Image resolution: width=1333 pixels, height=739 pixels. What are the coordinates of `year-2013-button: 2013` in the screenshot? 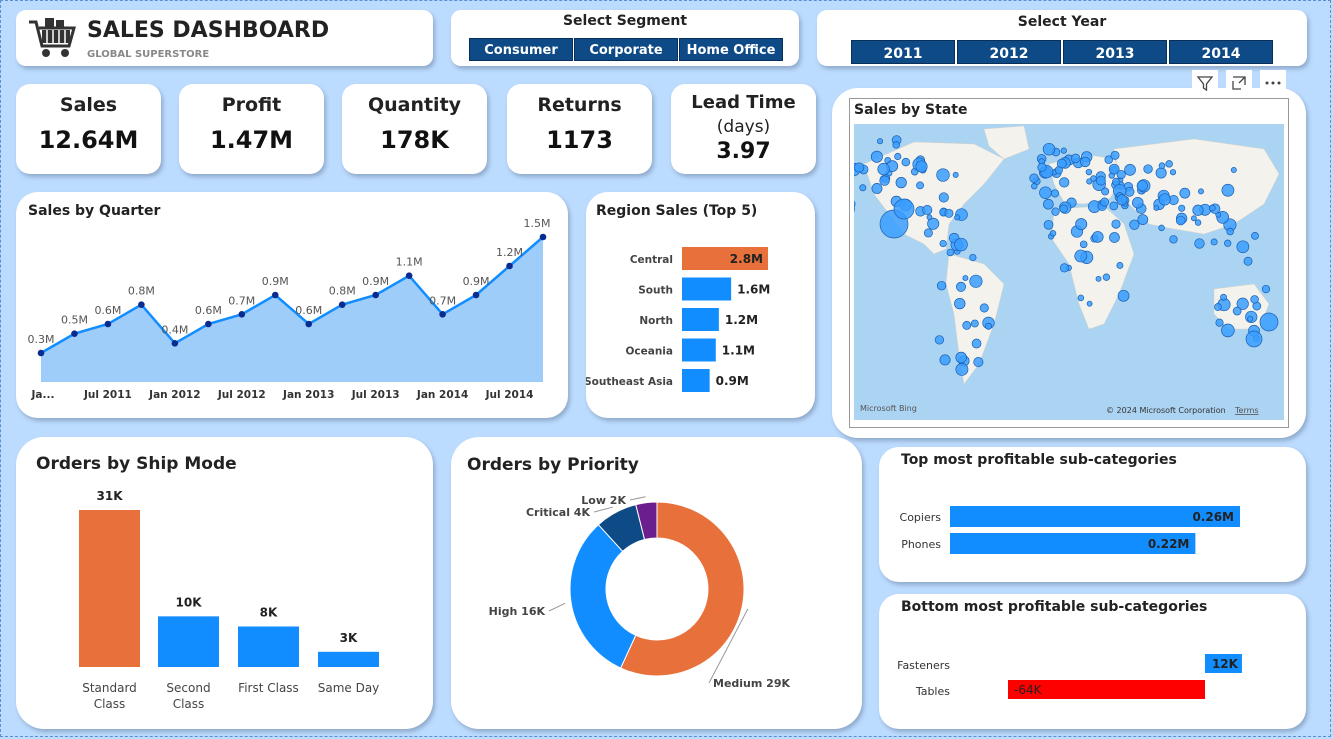 It's located at (1115, 52).